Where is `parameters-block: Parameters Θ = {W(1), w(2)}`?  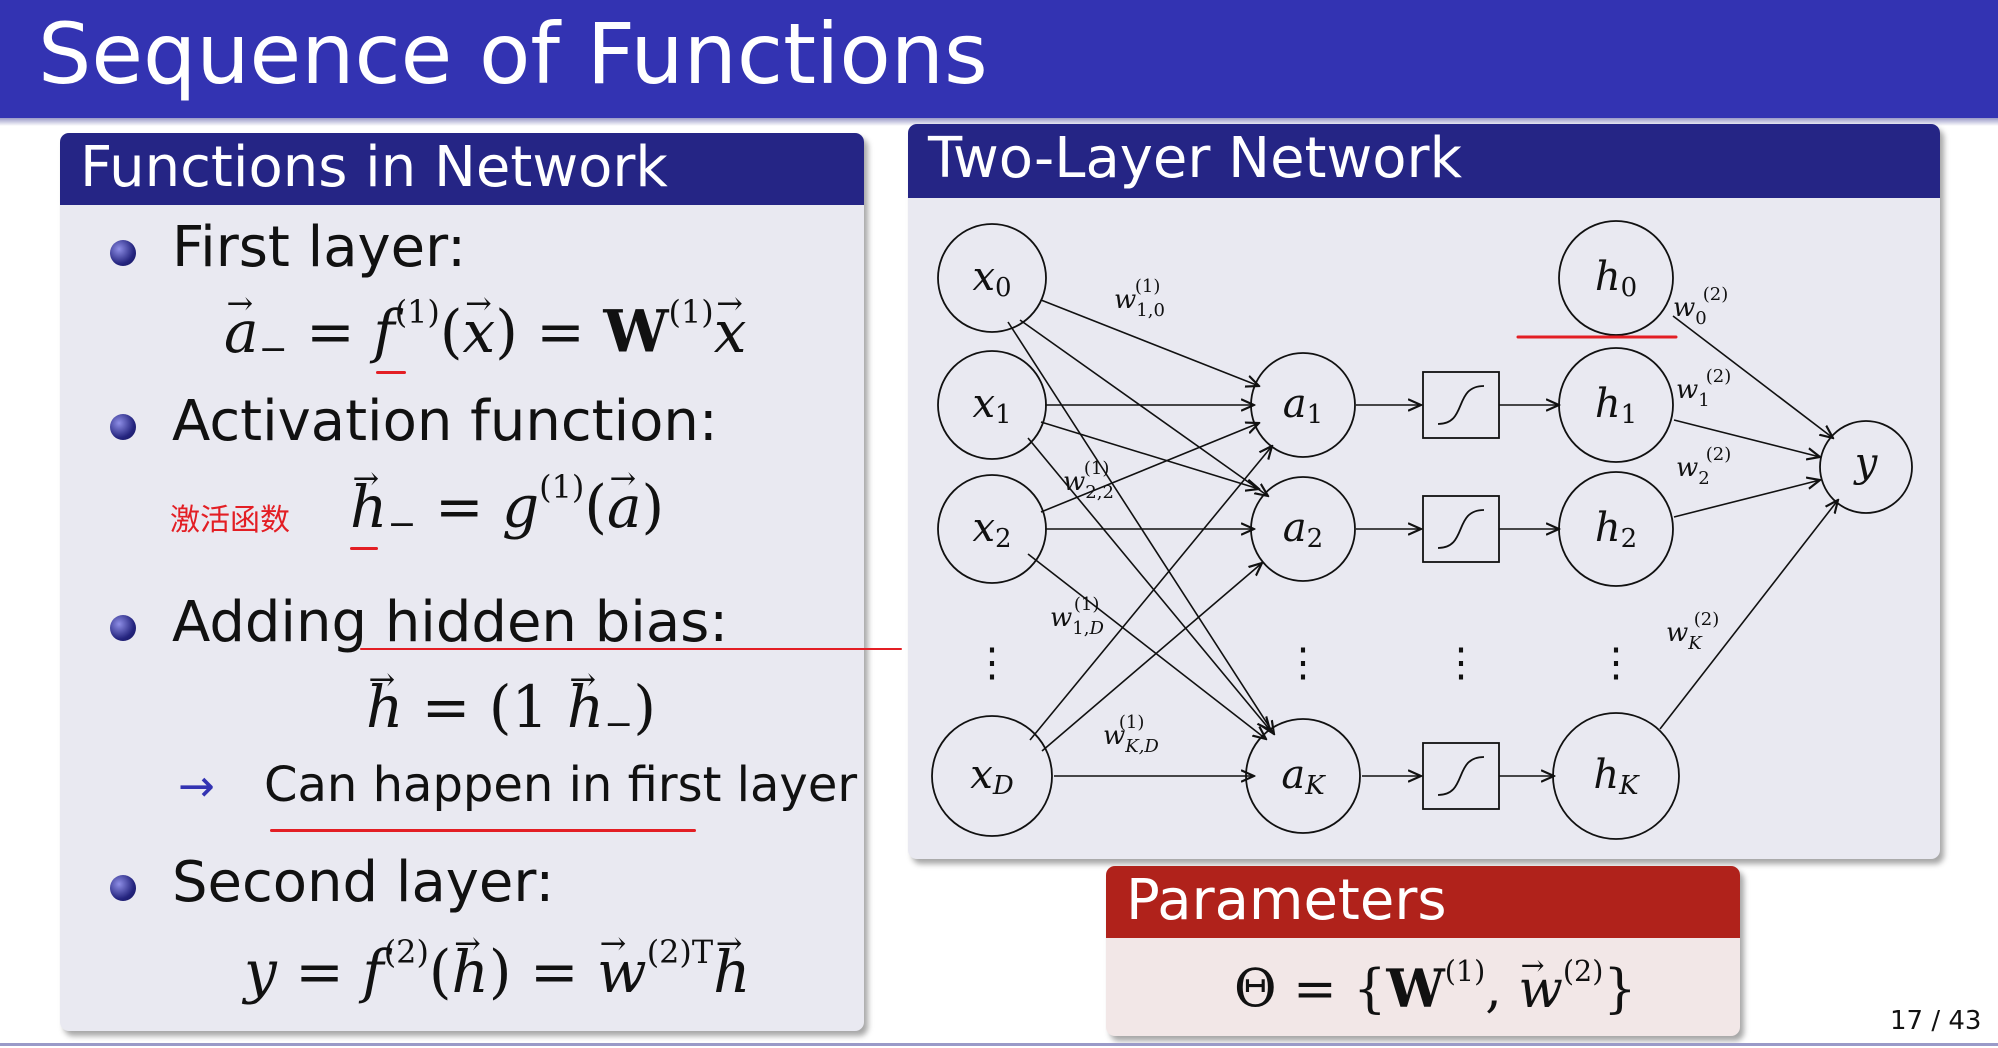 parameters-block: Parameters Θ = {W(1), w(2)} is located at coordinates (1423, 951).